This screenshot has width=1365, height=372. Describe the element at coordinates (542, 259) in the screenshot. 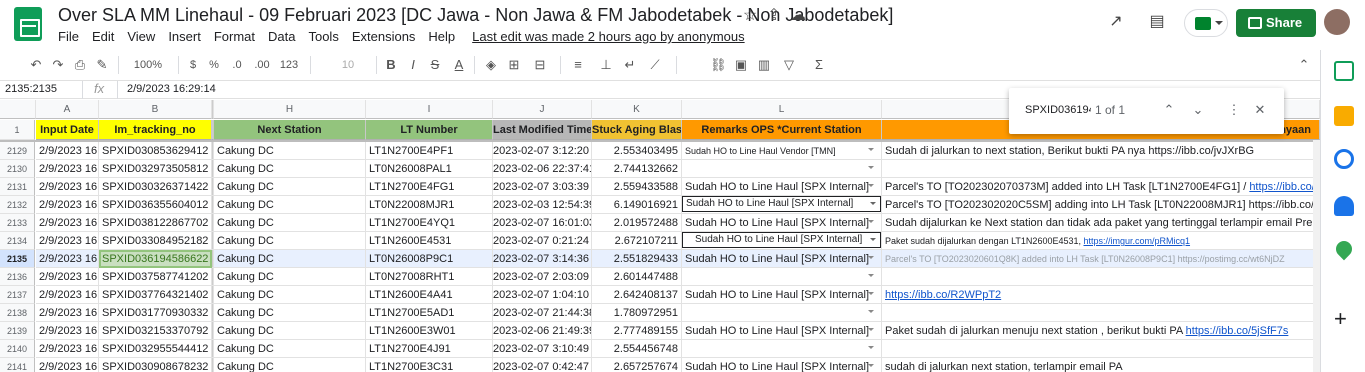

I see `cell-last-modified: 2023-02-07 3:14:36` at that location.